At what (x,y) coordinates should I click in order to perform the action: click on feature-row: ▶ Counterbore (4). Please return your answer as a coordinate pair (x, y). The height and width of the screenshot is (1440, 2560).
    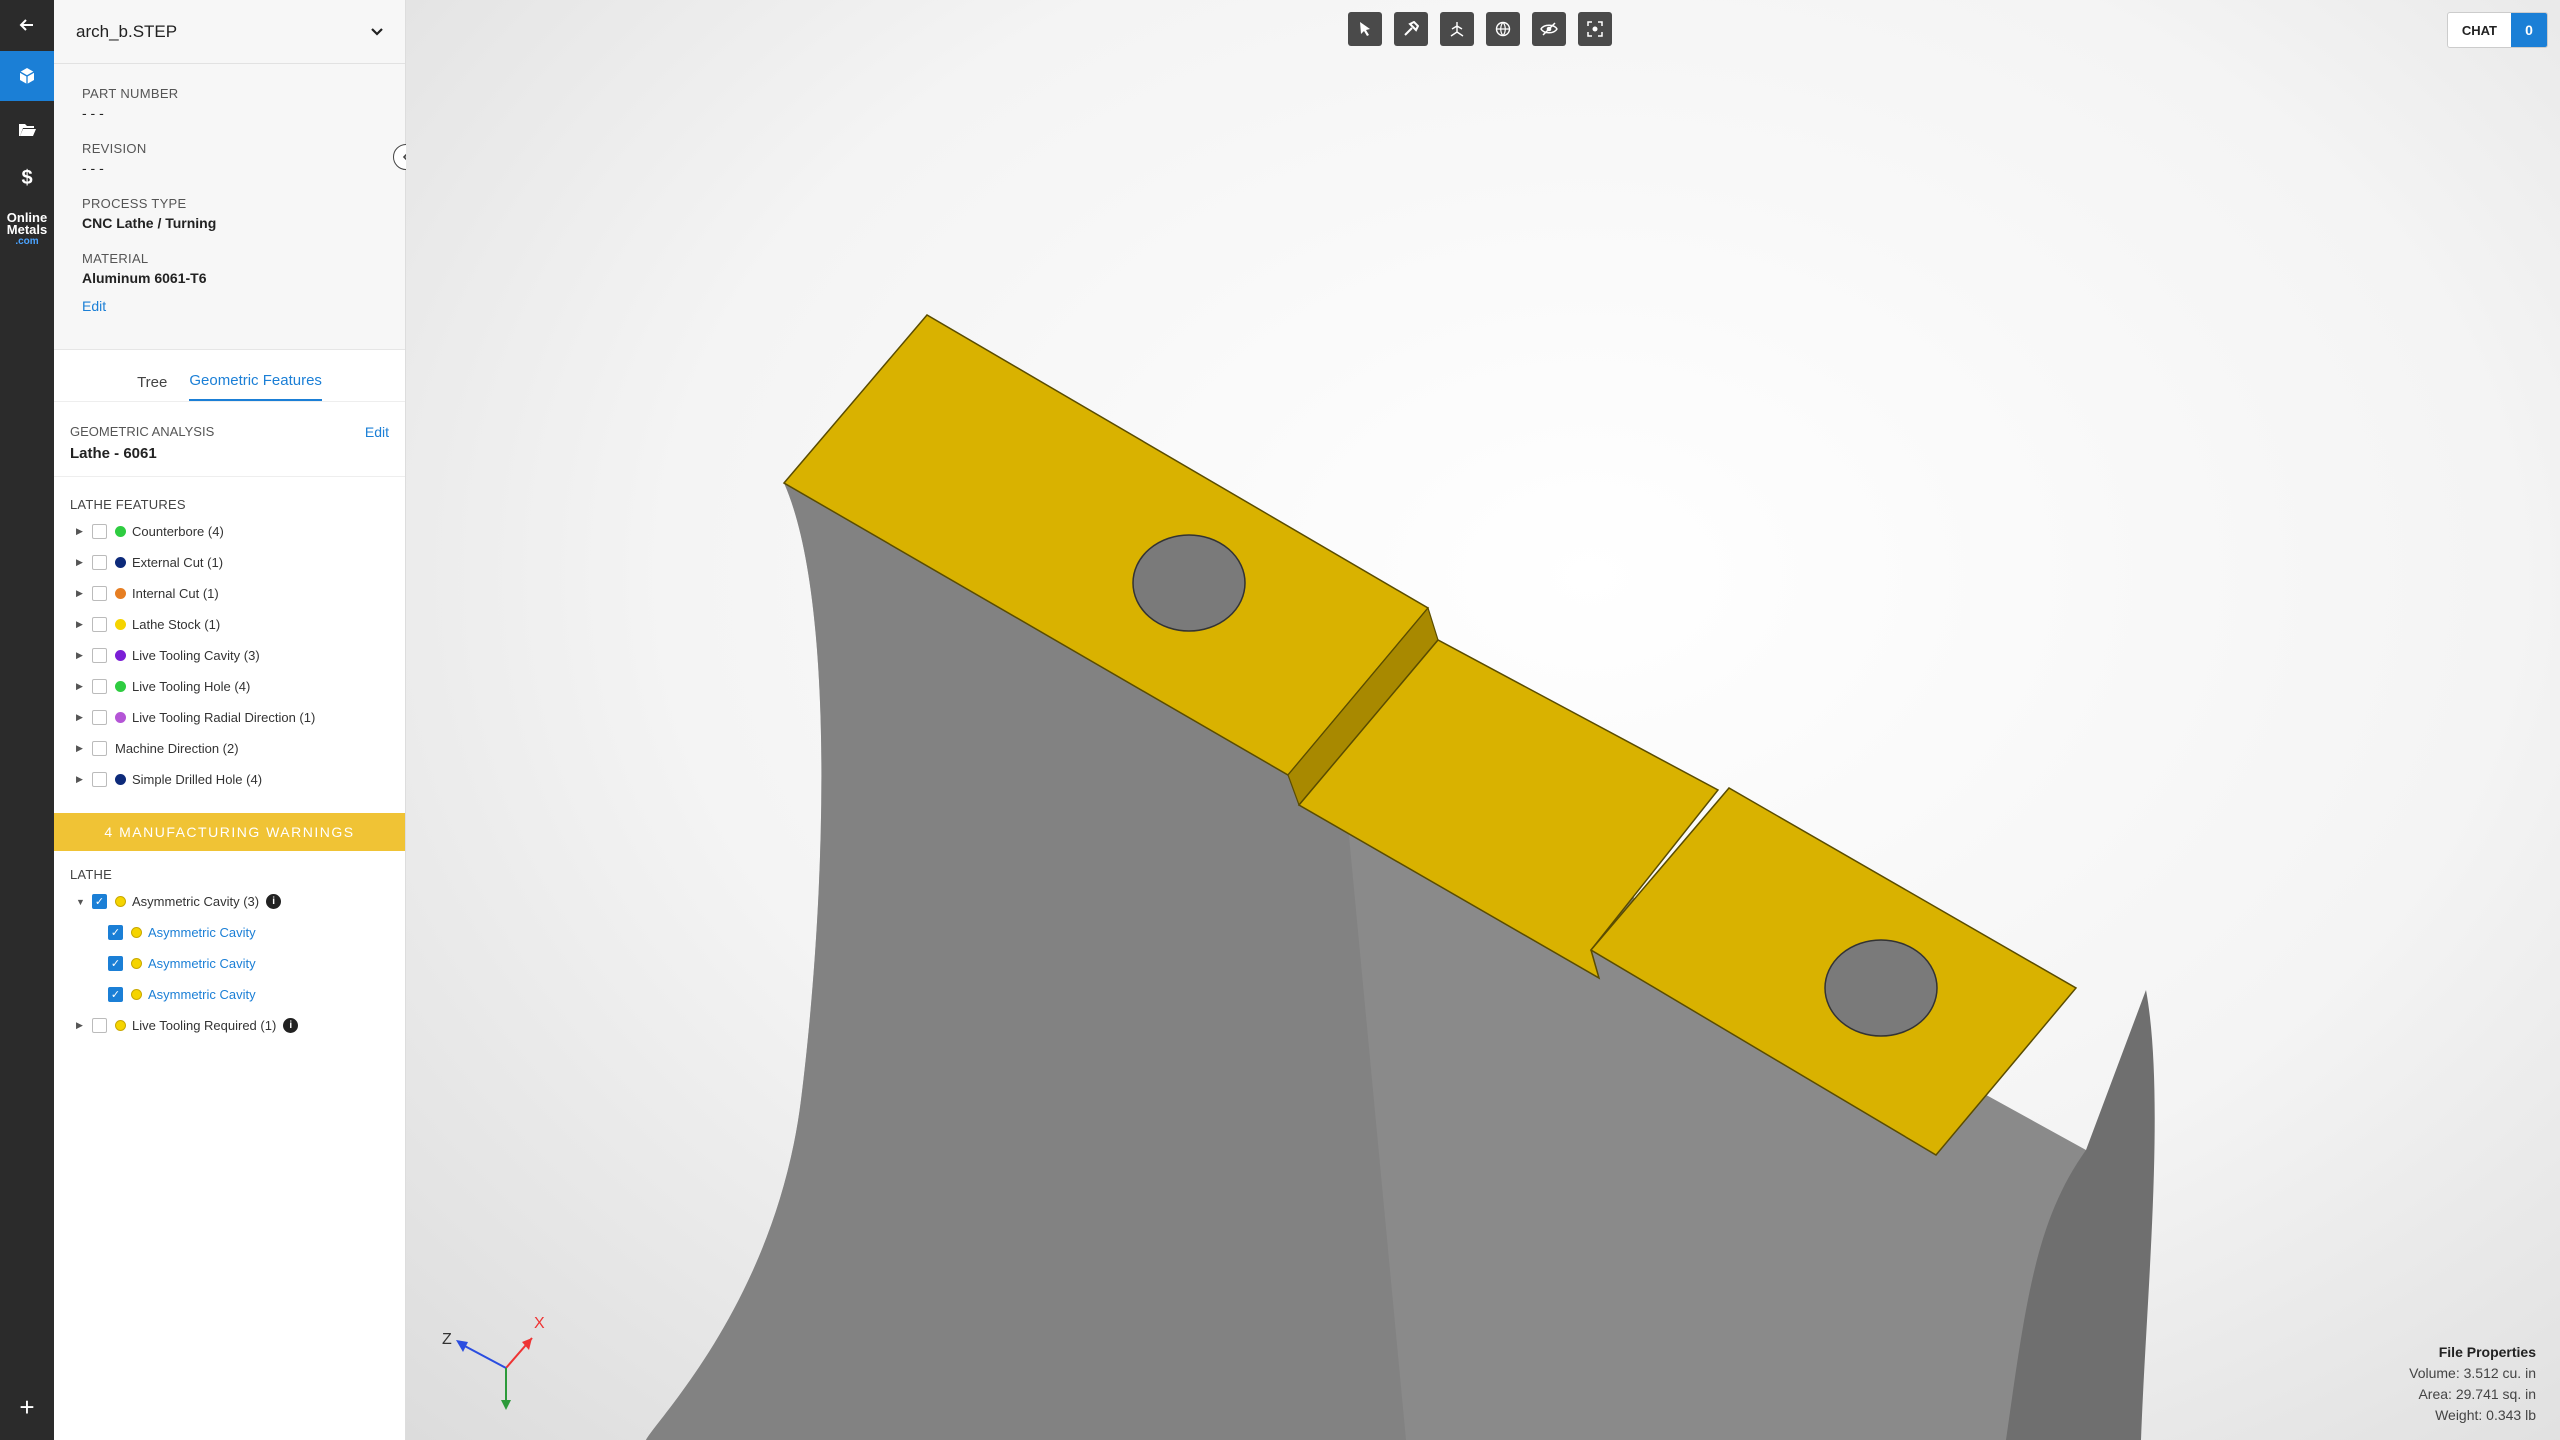
    Looking at the image, I should click on (229, 531).